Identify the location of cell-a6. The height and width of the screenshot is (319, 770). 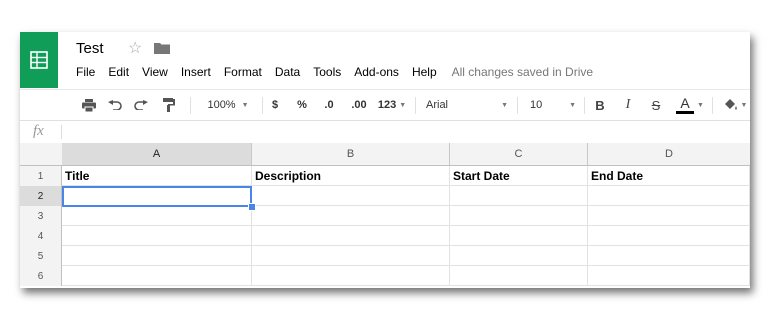
(157, 276).